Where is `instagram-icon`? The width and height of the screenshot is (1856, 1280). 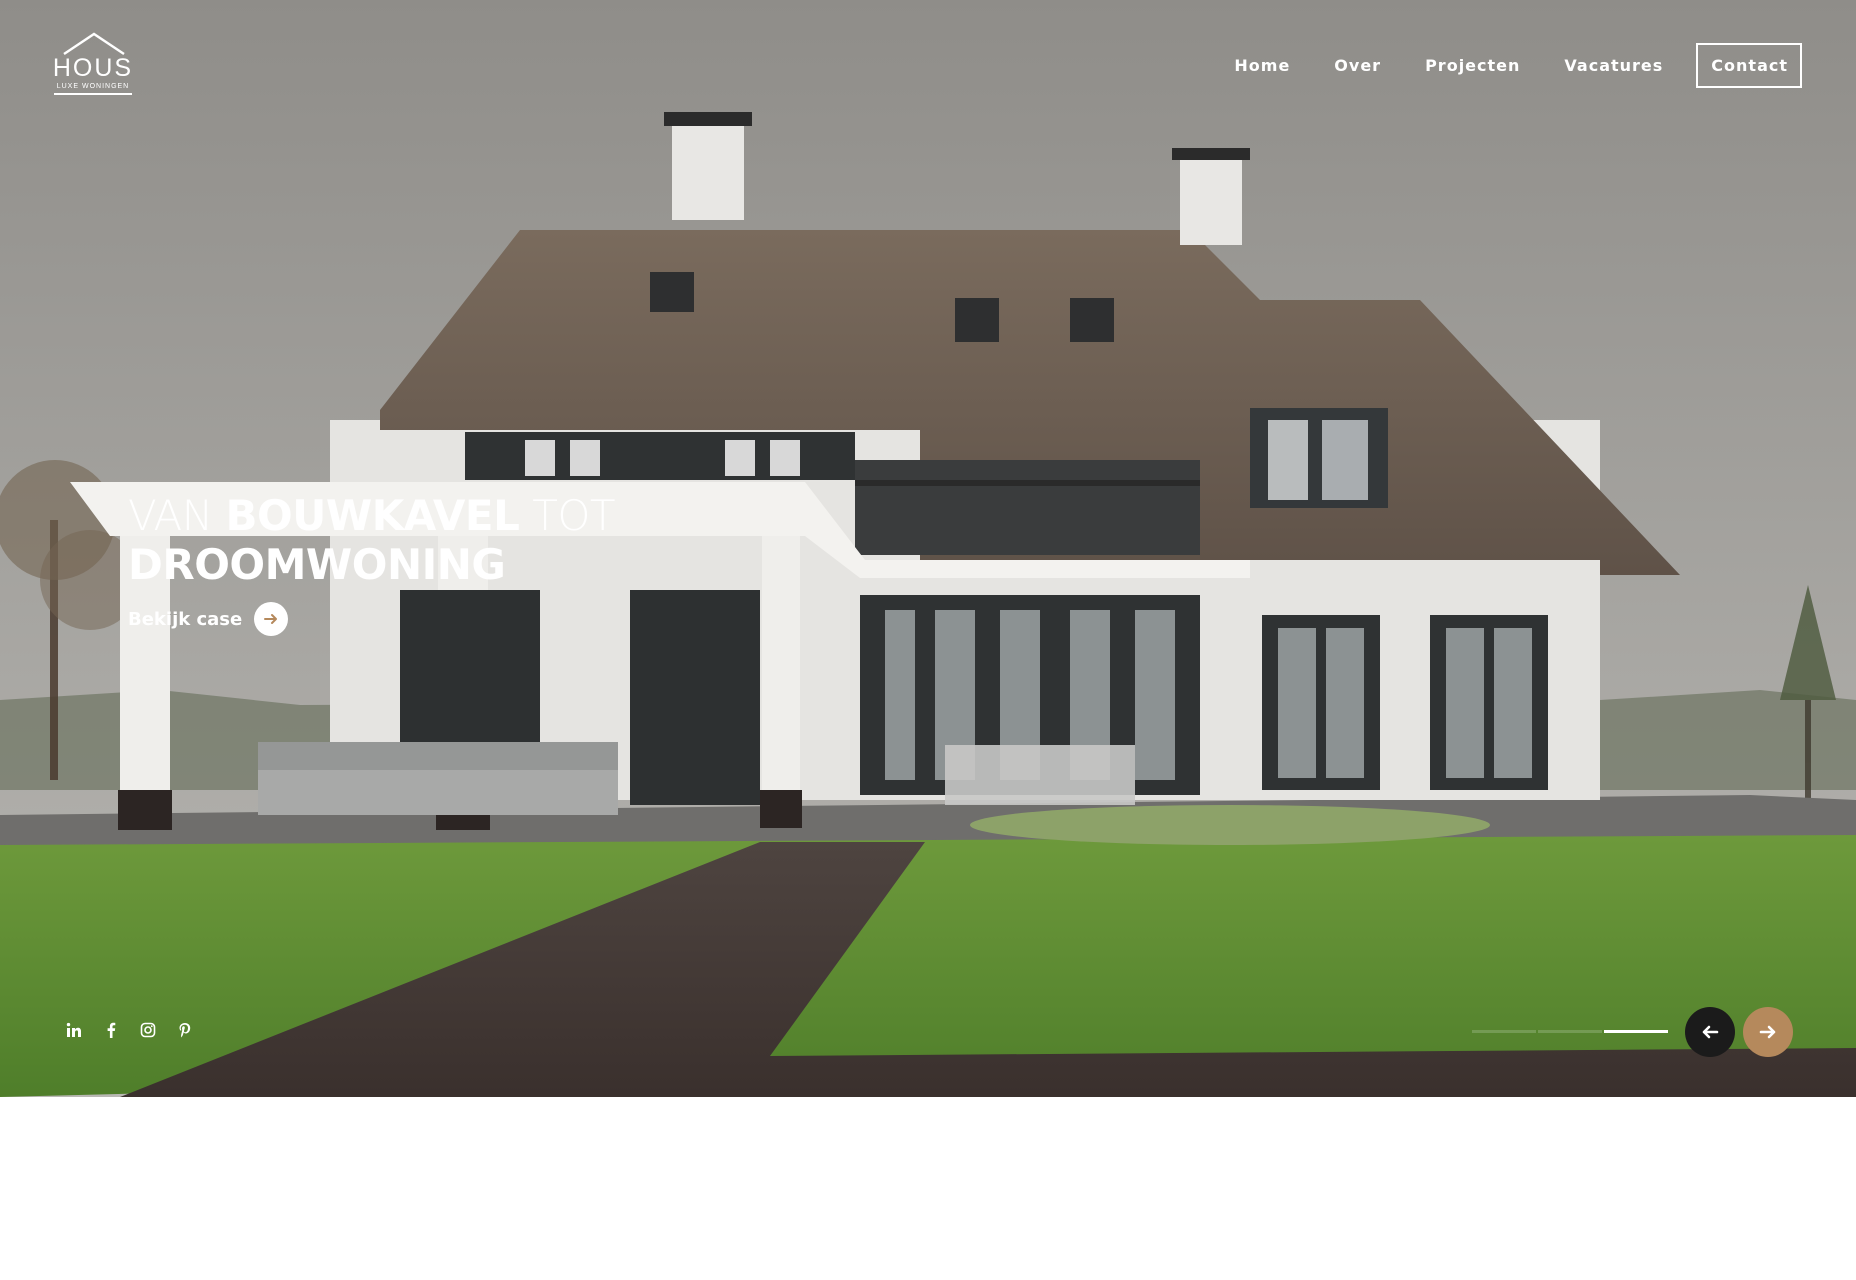 instagram-icon is located at coordinates (148, 1030).